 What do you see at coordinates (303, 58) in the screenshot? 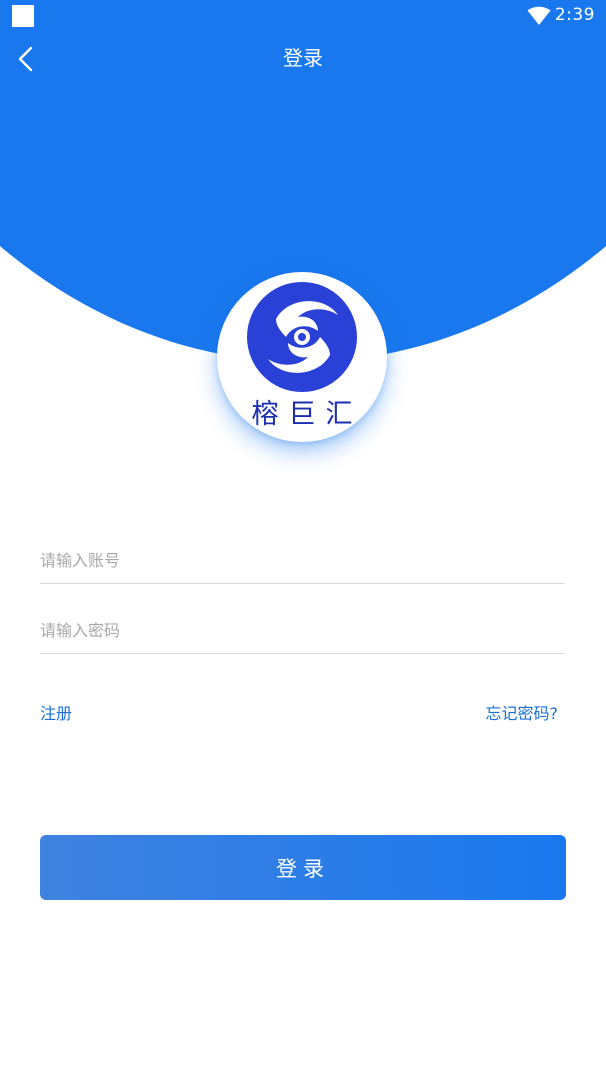
I see `page-title: 登录` at bounding box center [303, 58].